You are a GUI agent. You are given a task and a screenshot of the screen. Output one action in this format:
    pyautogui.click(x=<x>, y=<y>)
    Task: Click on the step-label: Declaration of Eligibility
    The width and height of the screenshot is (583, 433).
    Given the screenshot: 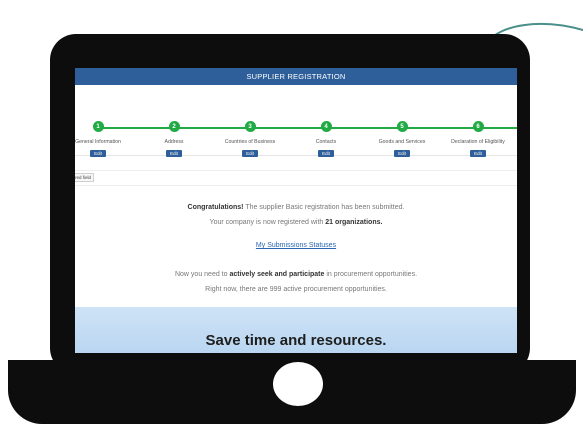 What is the action you would take?
    pyautogui.click(x=478, y=141)
    